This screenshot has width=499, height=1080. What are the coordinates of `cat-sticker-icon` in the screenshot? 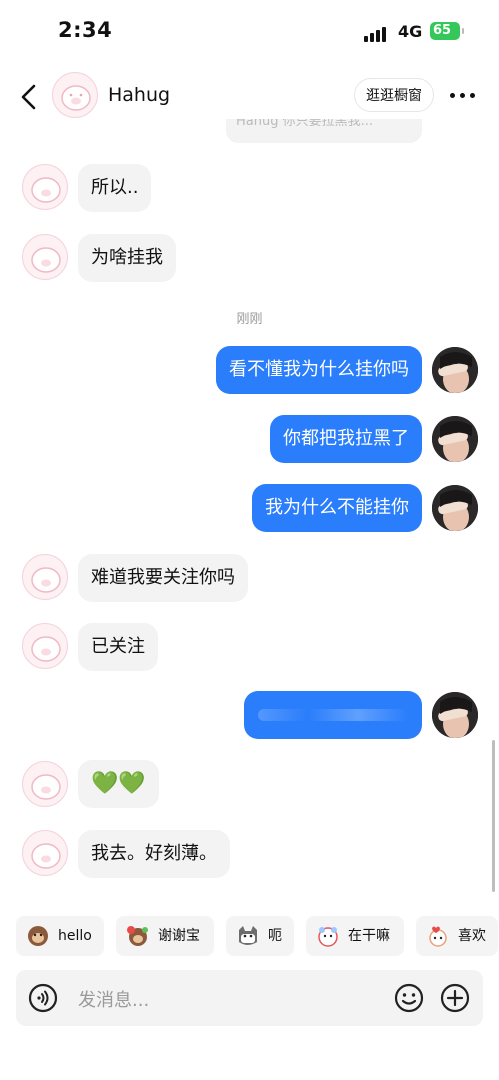 It's located at (248, 935).